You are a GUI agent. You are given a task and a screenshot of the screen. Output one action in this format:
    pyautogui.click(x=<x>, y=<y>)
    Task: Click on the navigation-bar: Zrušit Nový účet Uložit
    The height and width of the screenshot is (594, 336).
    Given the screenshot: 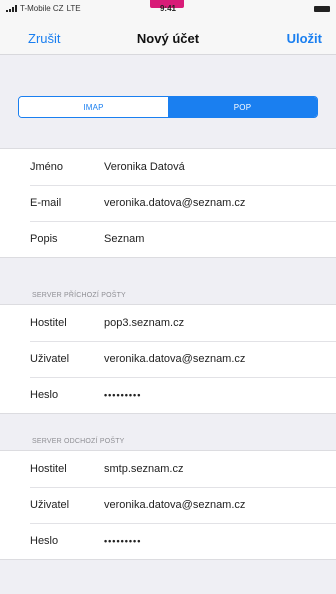 What is the action you would take?
    pyautogui.click(x=168, y=38)
    